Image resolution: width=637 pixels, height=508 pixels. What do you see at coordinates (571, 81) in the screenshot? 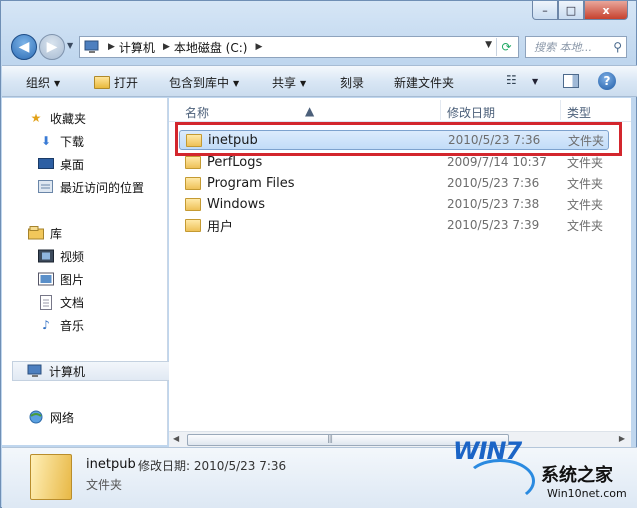
I see `preview-pane-icon` at bounding box center [571, 81].